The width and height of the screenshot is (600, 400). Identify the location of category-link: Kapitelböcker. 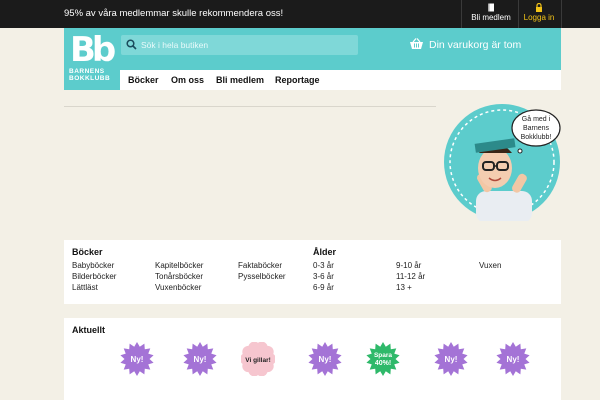
(179, 265).